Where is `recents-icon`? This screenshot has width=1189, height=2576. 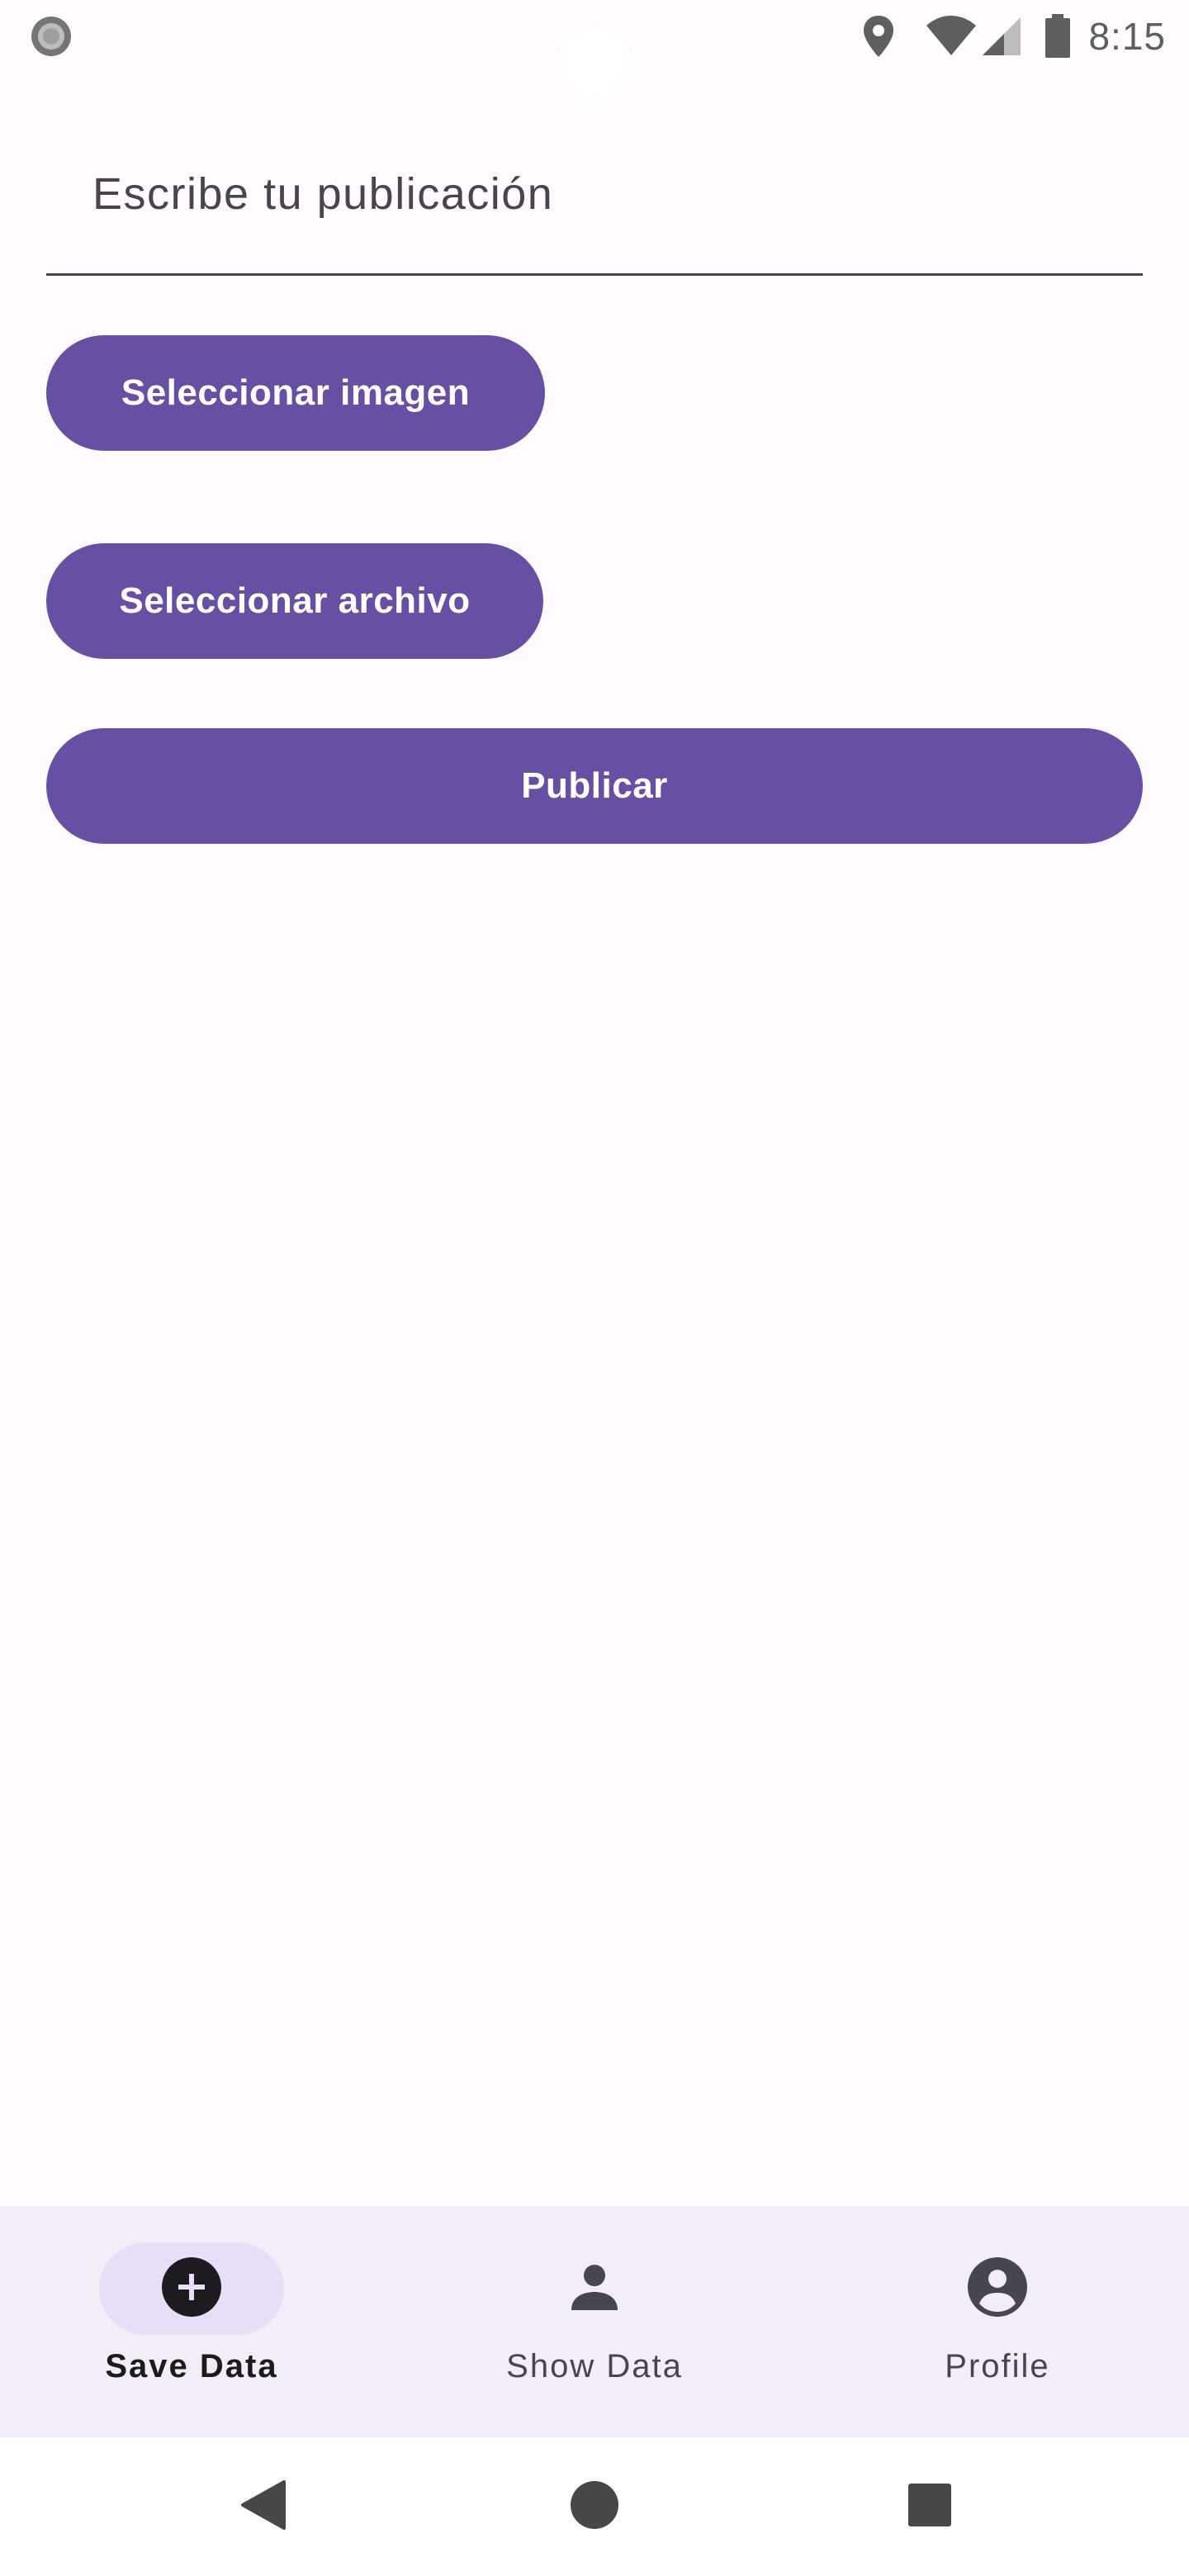 recents-icon is located at coordinates (930, 2507).